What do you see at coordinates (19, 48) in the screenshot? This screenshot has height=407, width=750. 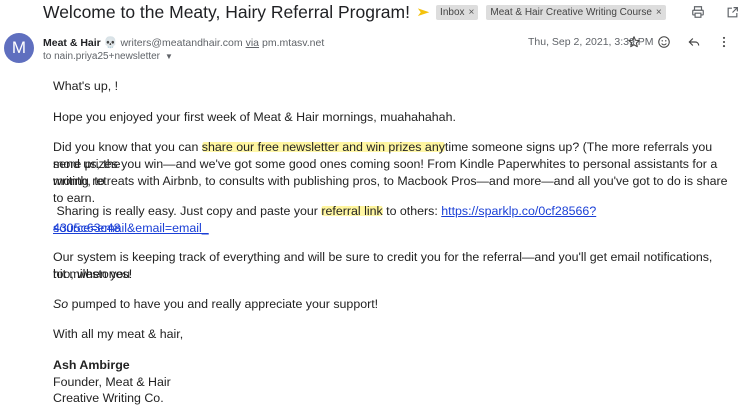 I see `sender-avatar: M` at bounding box center [19, 48].